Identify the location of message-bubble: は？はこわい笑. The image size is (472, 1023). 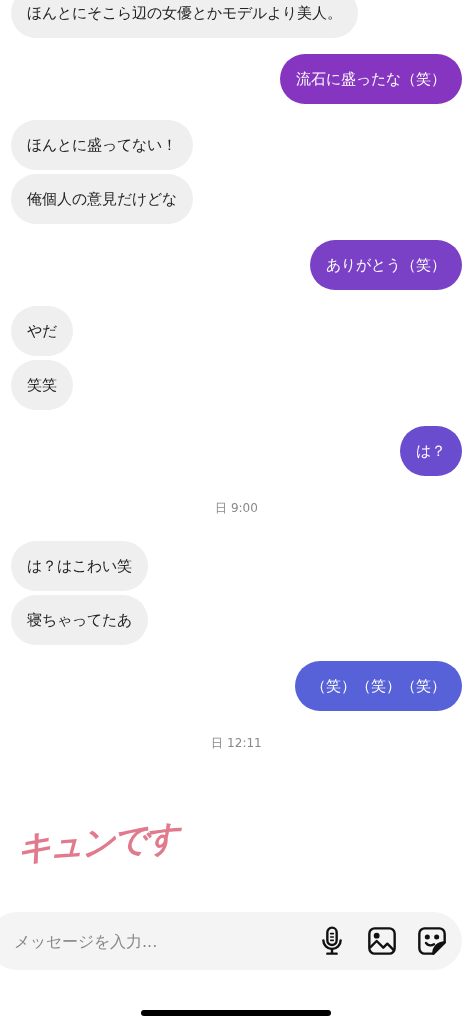
(79, 566).